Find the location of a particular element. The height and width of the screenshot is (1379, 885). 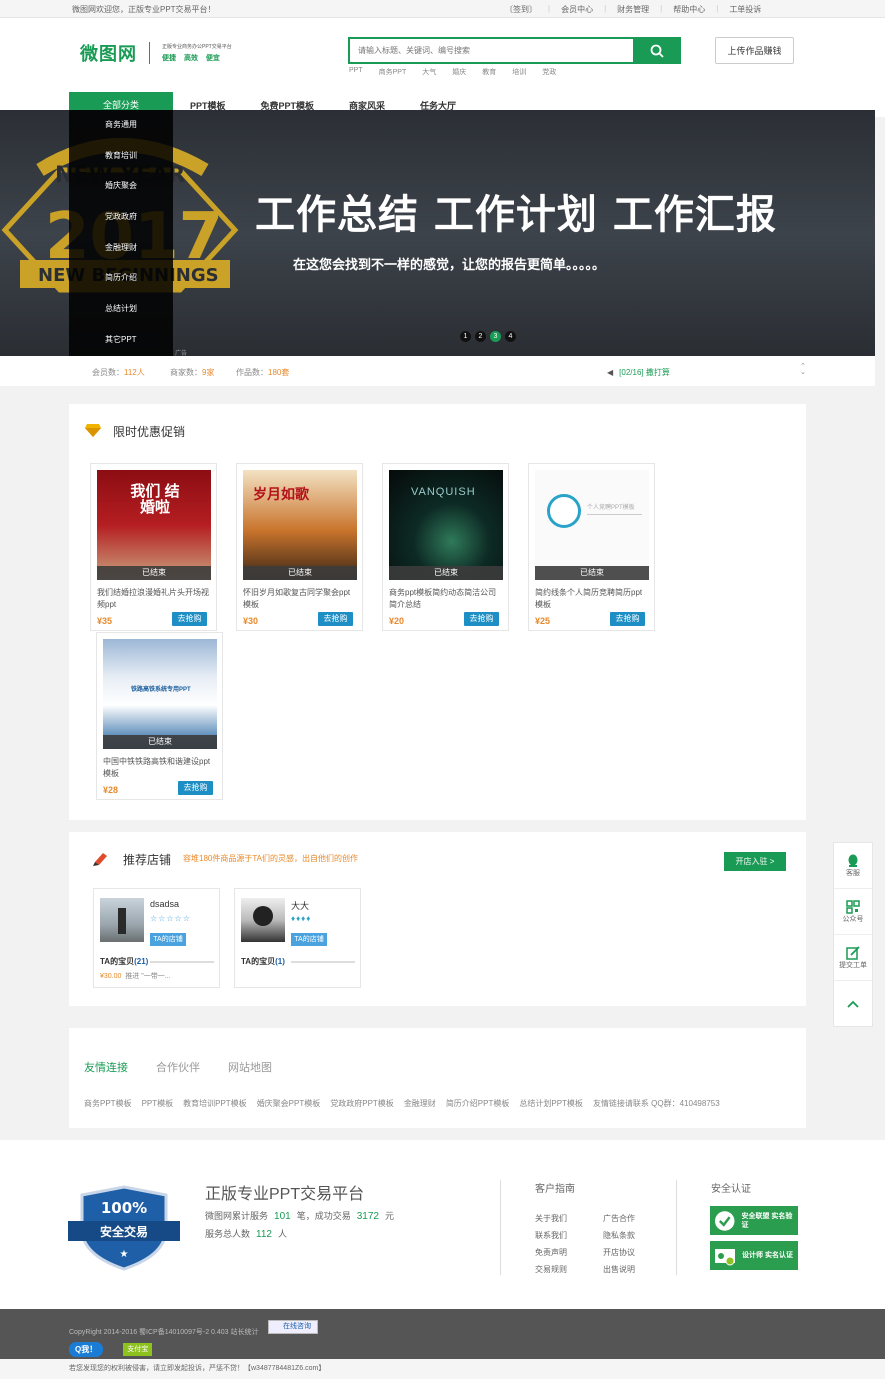

friend-link: 婚庆聚会PPT模板 is located at coordinates (289, 1103).